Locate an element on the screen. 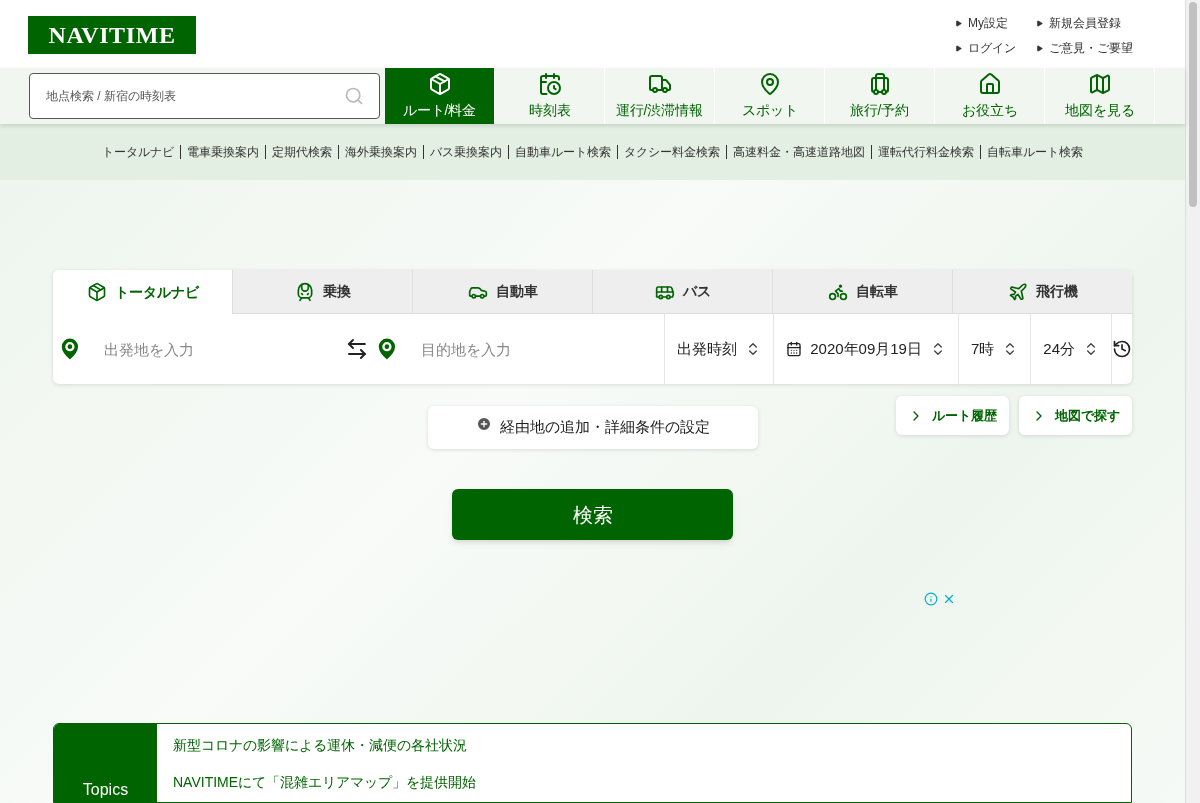 This screenshot has height=803, width=1200. minute-select: 24分 is located at coordinates (1070, 349).